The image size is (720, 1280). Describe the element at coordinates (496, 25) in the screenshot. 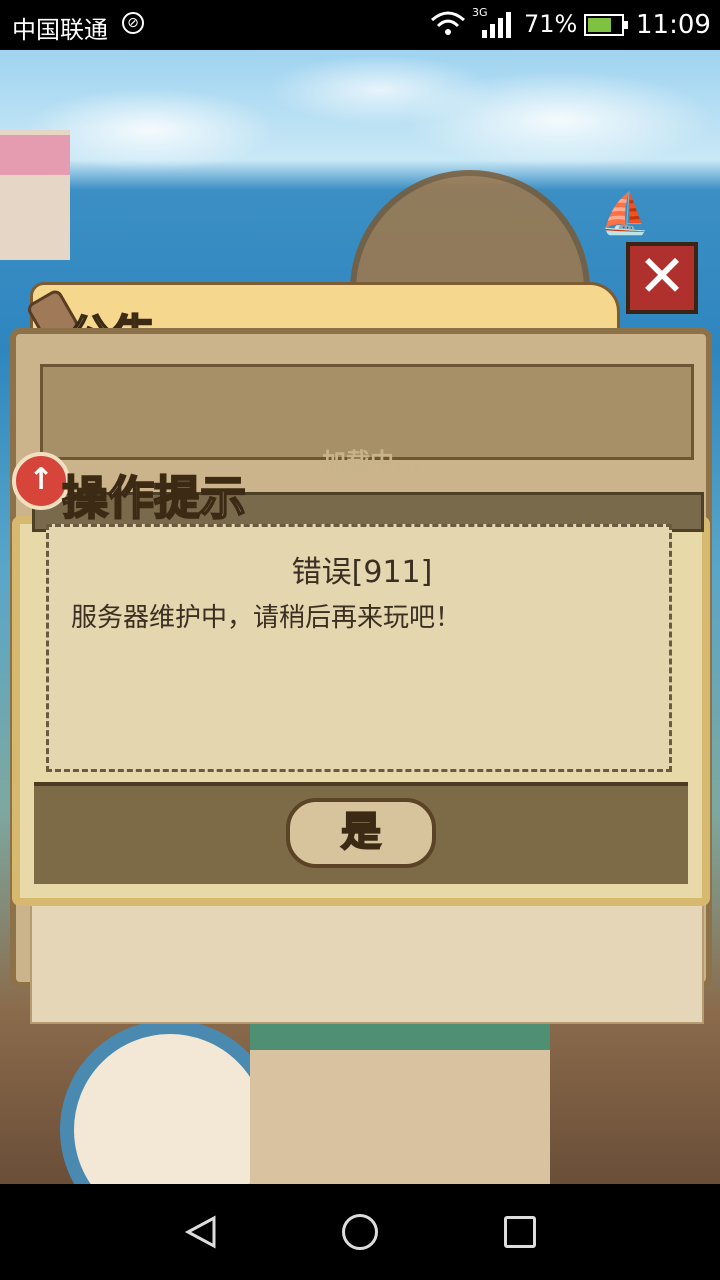

I see `signal-icon` at that location.